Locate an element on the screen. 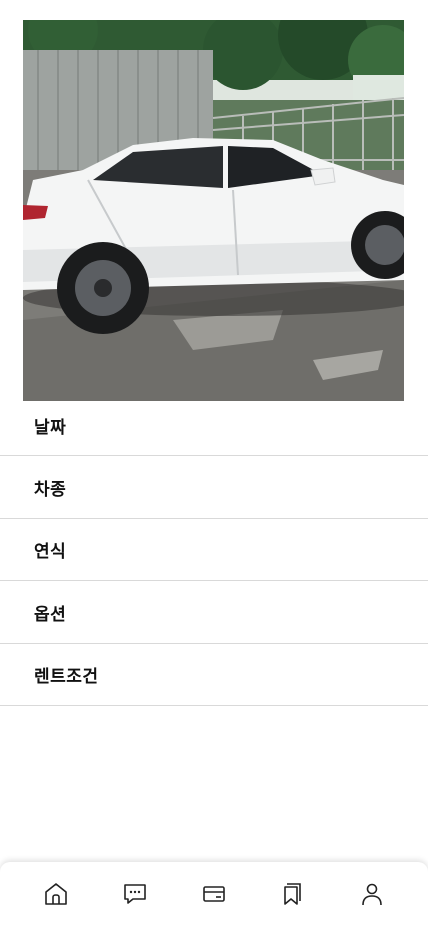 This screenshot has height=926, width=428. tab-profile is located at coordinates (372, 894).